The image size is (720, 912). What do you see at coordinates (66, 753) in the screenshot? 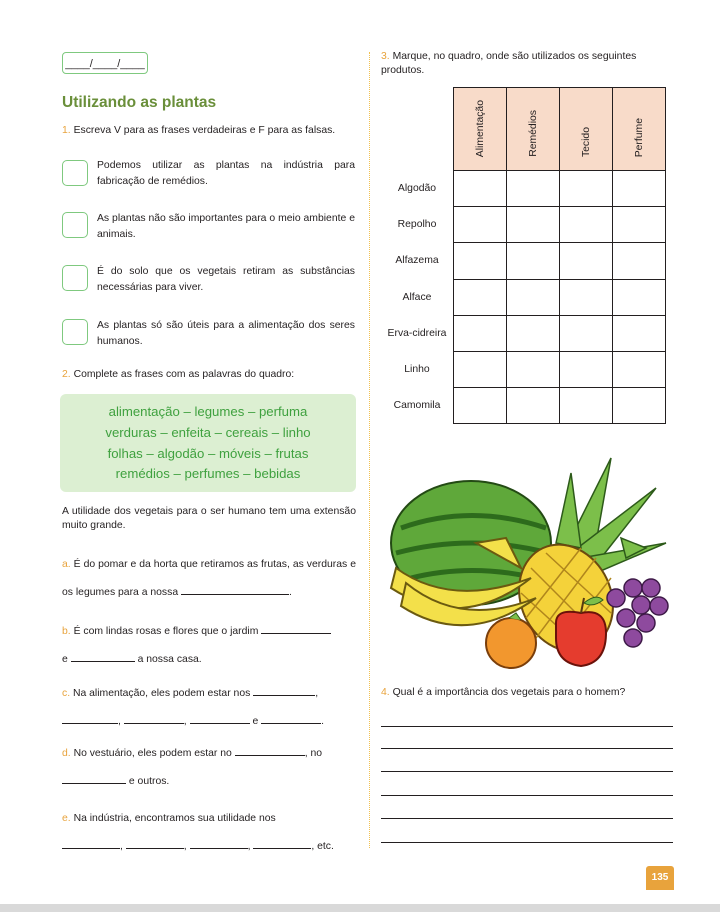
I see `q2-d-letter: d.` at bounding box center [66, 753].